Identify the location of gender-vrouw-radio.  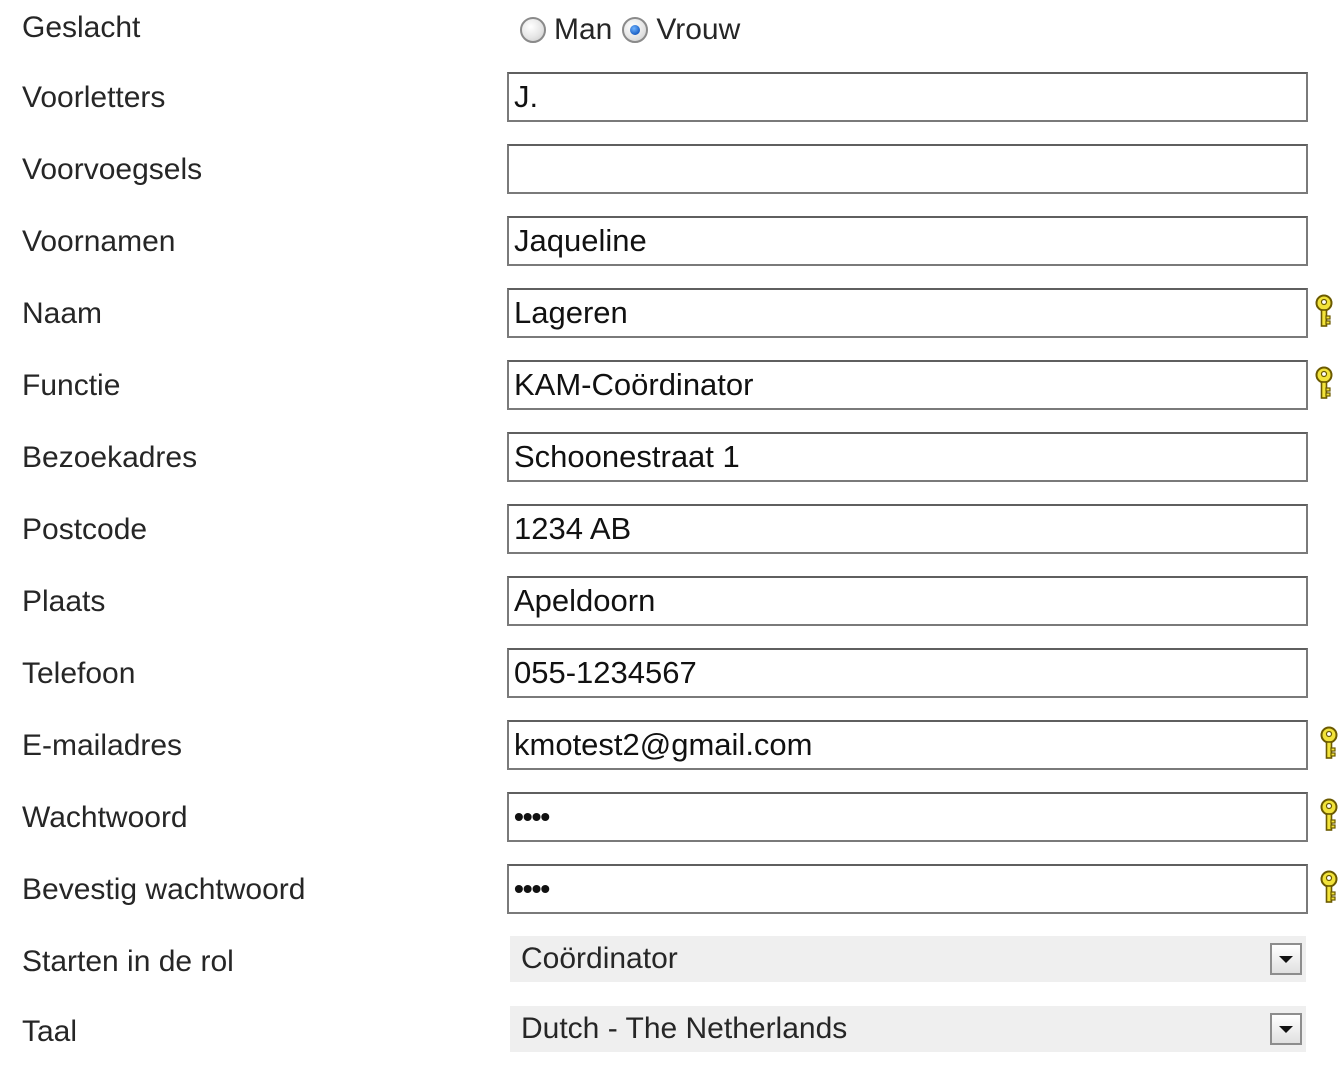
(635, 30).